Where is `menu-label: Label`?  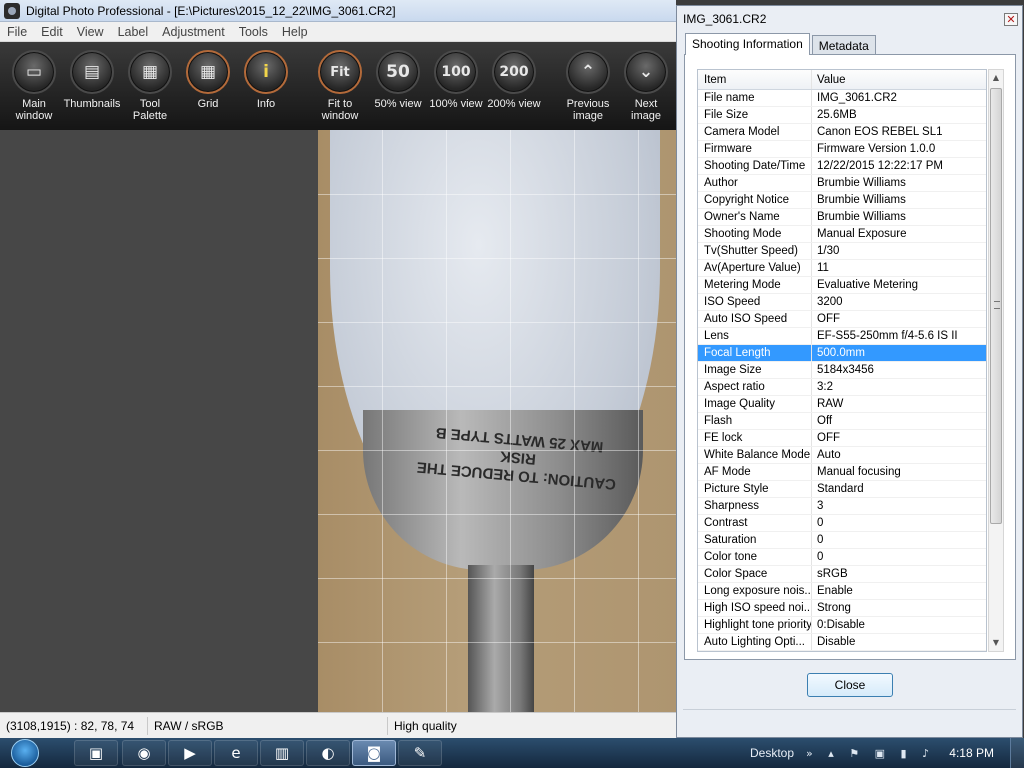 menu-label: Label is located at coordinates (133, 32).